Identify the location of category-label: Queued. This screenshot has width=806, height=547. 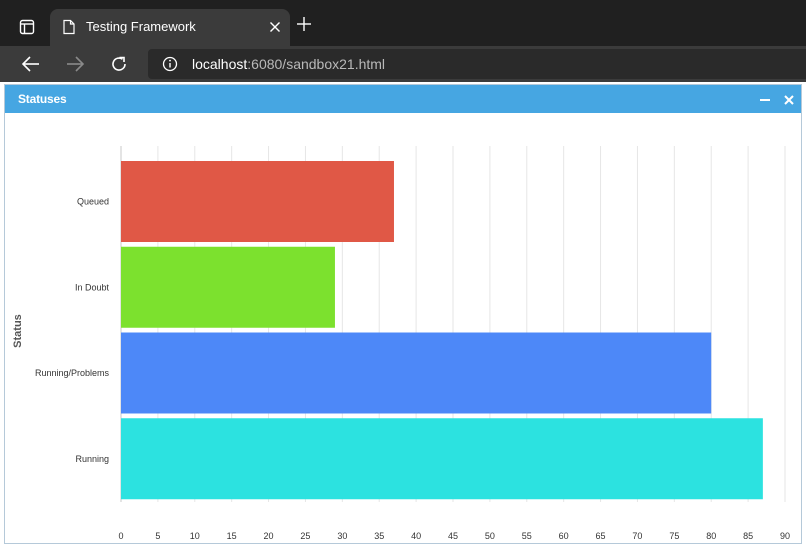
(93, 202).